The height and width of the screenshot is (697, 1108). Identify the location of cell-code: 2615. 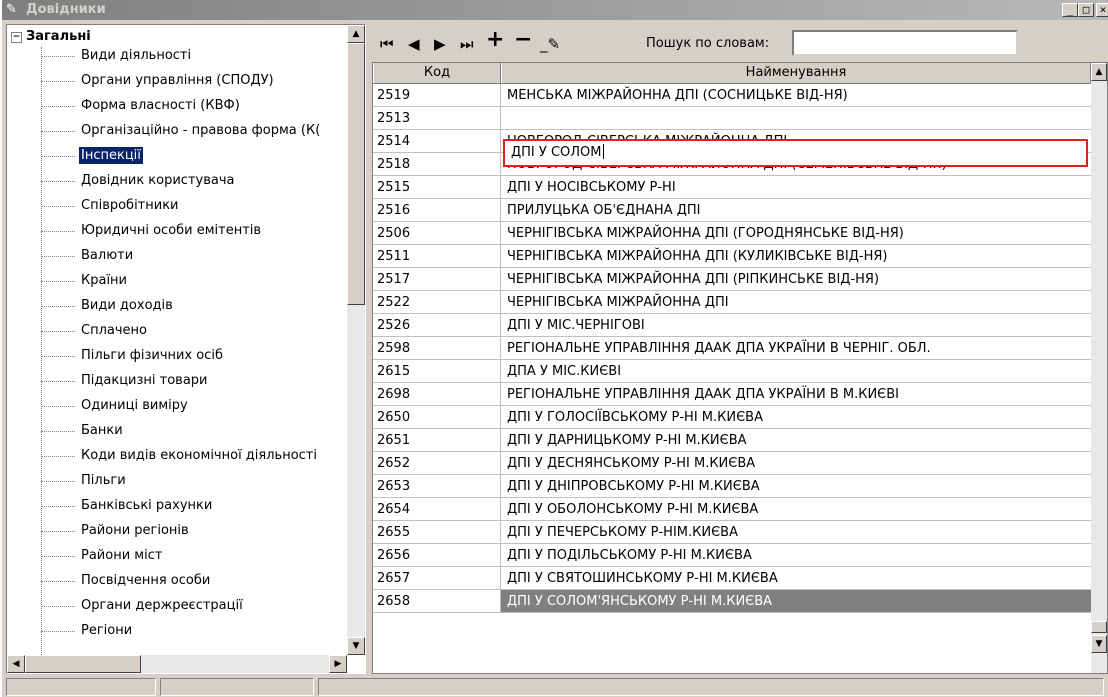
(437, 371).